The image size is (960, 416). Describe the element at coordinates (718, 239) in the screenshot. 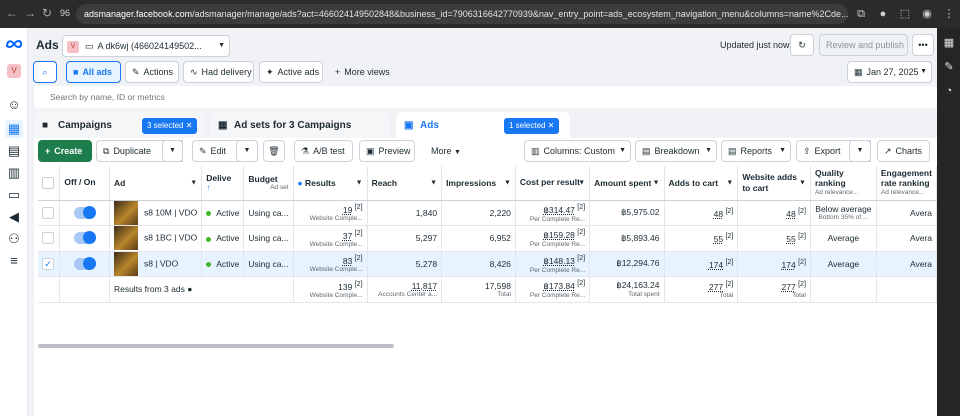

I see `atc-value: 55` at that location.